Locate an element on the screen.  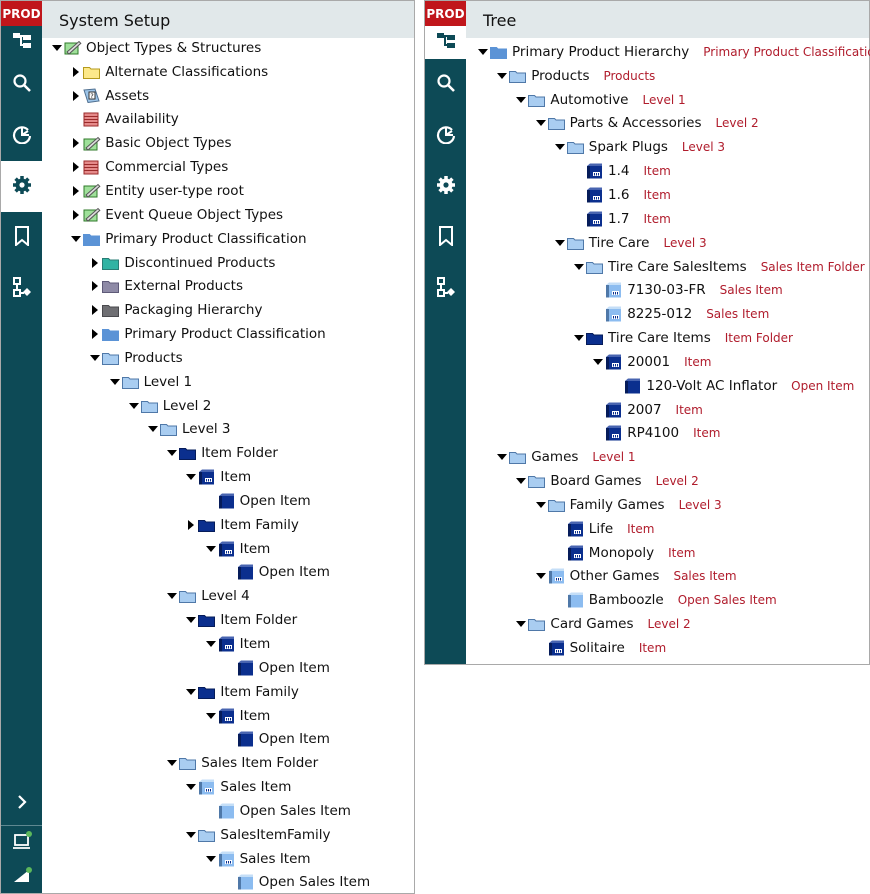
tree-node: Family Games Level 3 is located at coordinates (667, 505).